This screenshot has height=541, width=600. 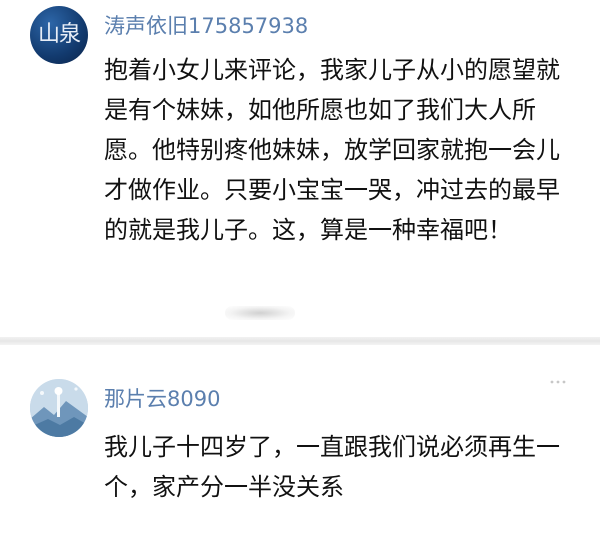 What do you see at coordinates (300, 341) in the screenshot?
I see `comment-divider` at bounding box center [300, 341].